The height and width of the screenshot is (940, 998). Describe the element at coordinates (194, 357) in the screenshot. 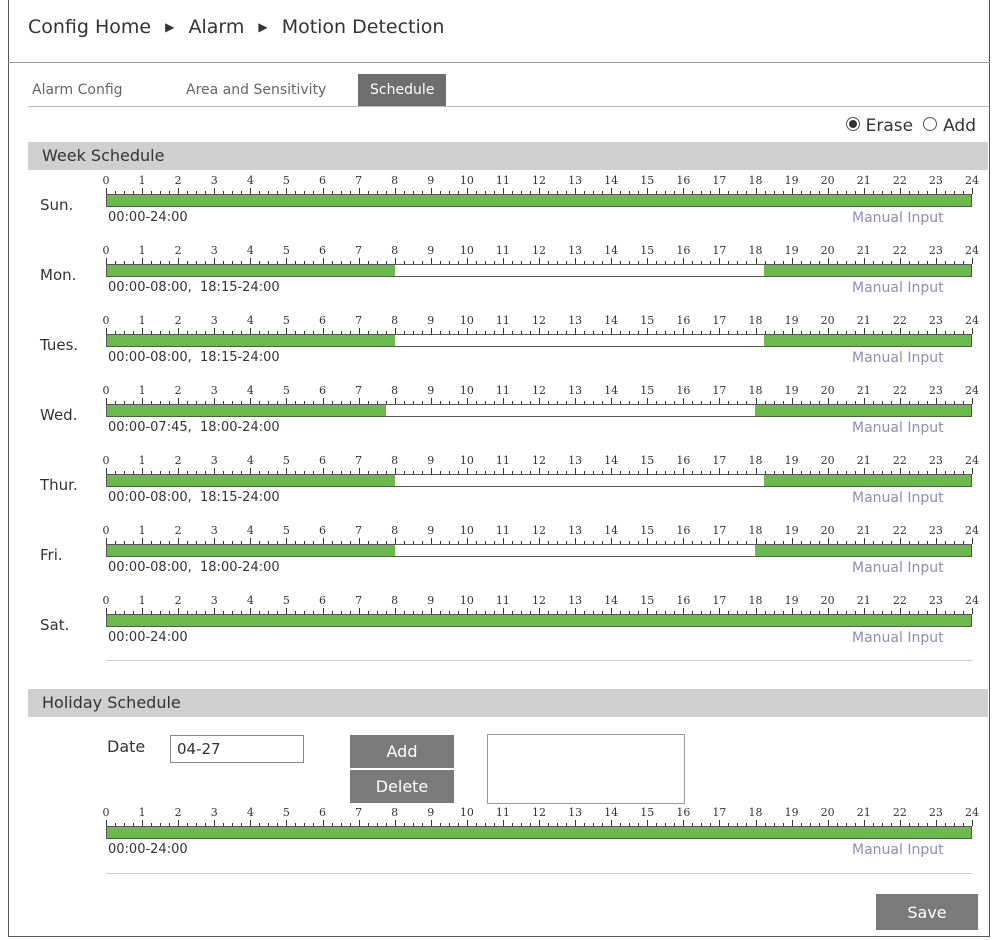

I see `schedule-ranges-text: 00:00-08:00, 18:15-24:00` at that location.